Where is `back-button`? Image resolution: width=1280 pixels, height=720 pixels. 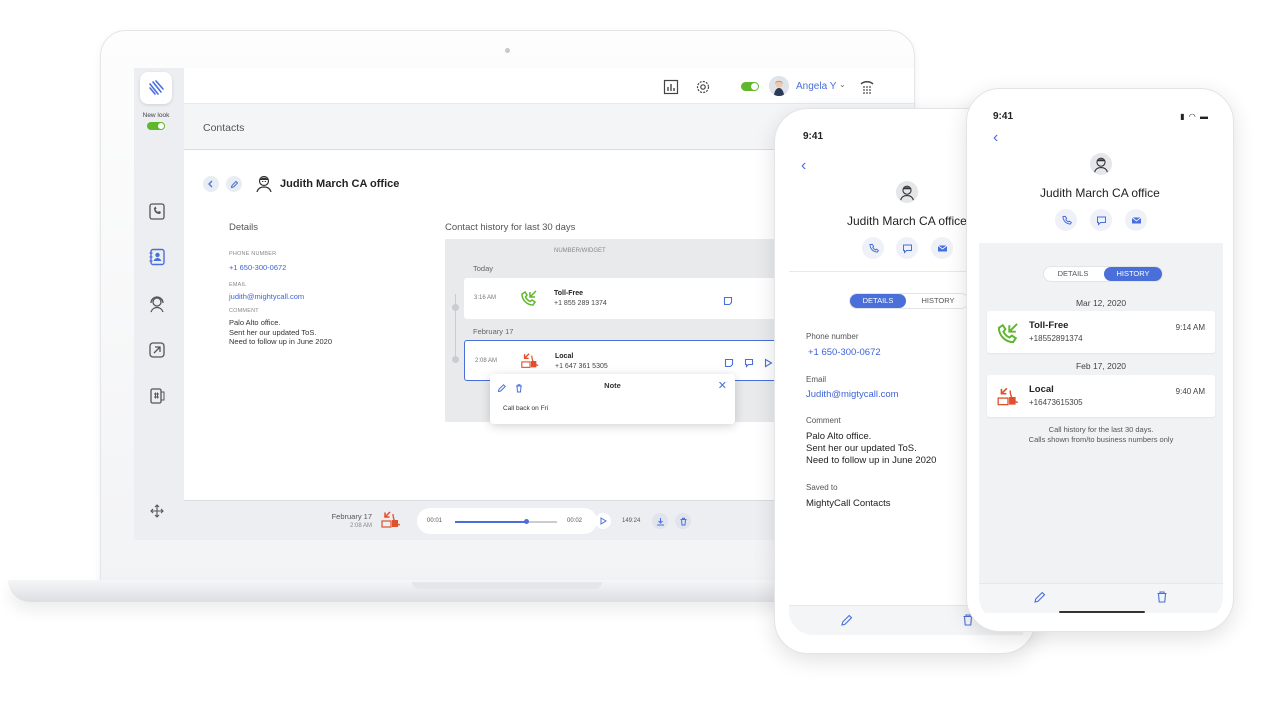
back-button is located at coordinates (211, 184).